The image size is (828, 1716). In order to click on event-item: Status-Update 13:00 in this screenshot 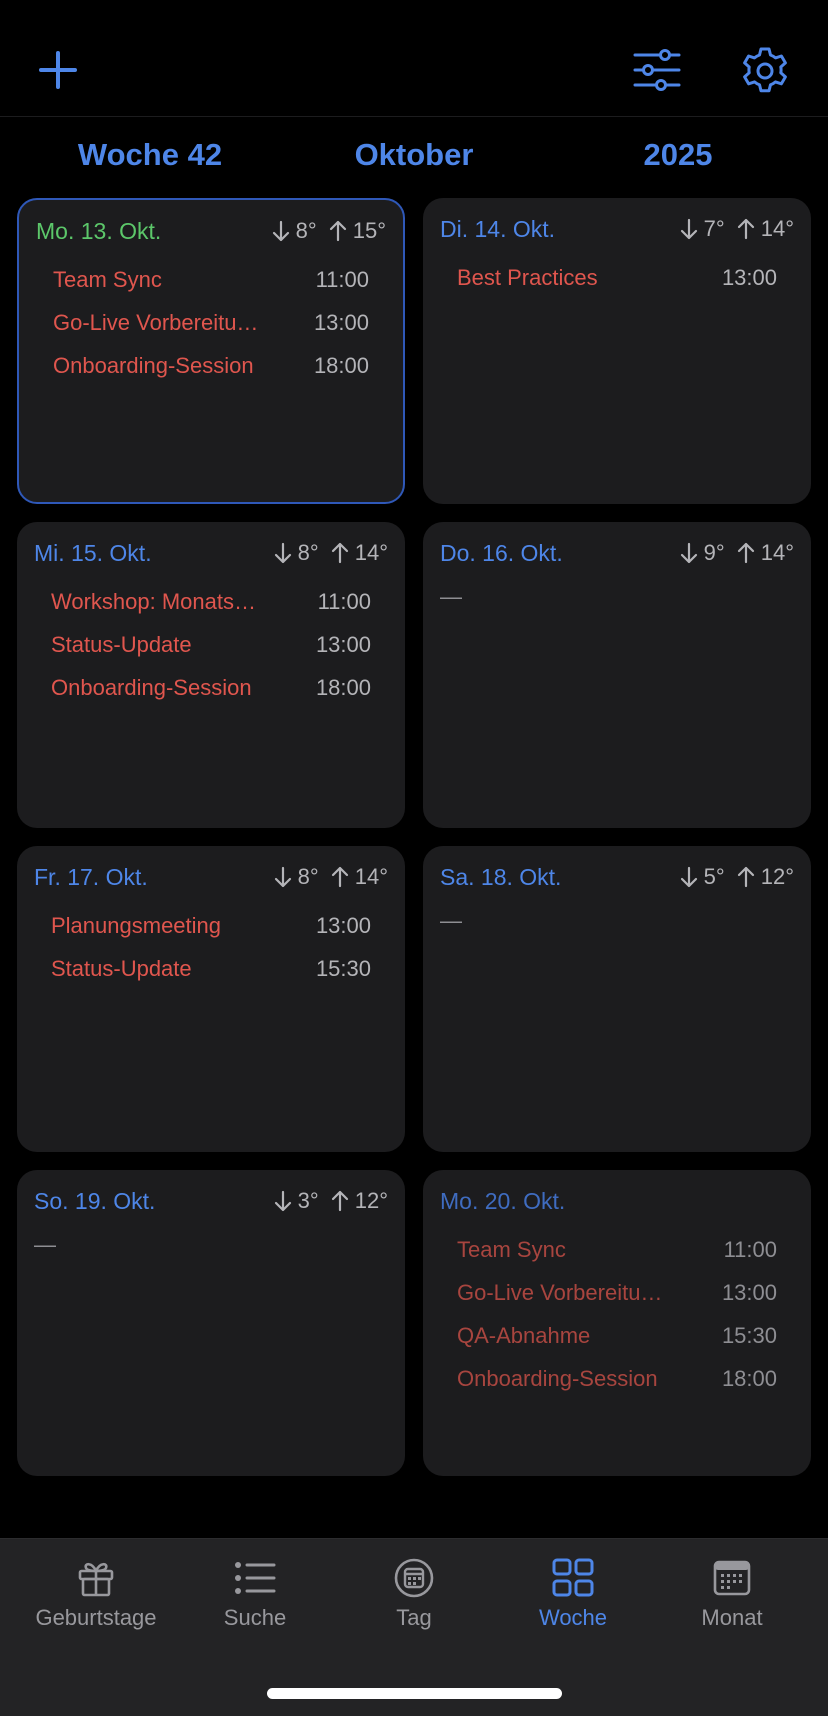, I will do `click(211, 644)`.